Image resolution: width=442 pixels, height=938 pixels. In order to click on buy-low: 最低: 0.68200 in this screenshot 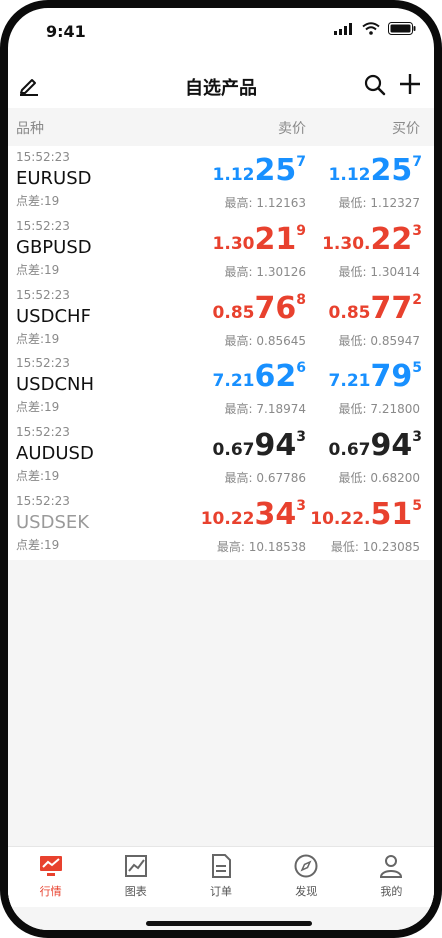, I will do `click(379, 478)`.